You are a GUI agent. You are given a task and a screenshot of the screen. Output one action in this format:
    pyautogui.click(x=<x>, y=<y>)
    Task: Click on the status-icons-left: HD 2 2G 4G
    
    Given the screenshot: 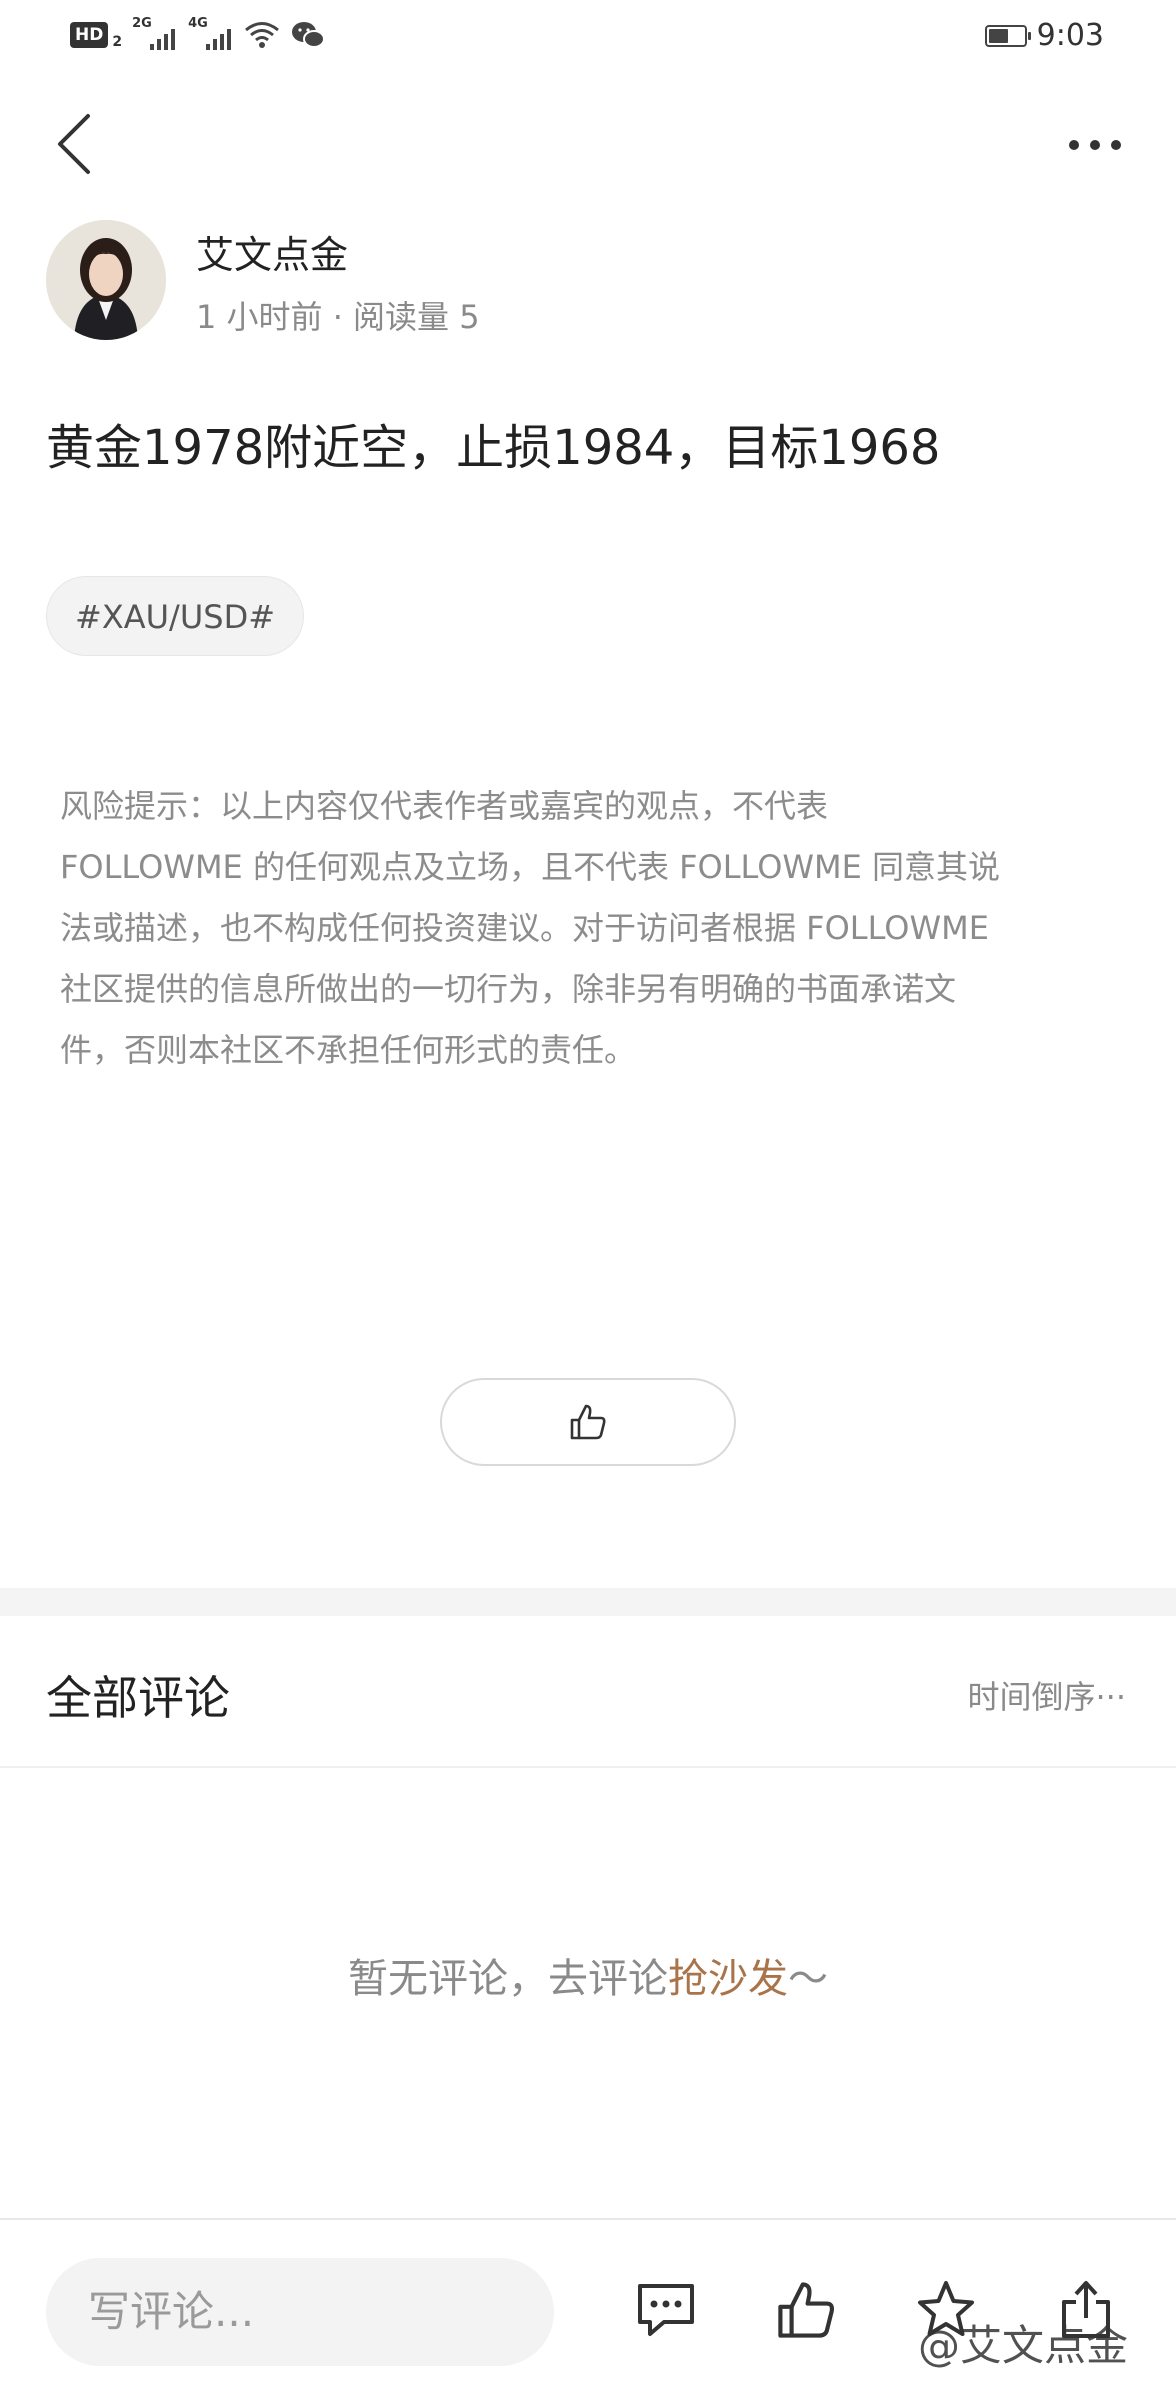 What is the action you would take?
    pyautogui.click(x=198, y=34)
    